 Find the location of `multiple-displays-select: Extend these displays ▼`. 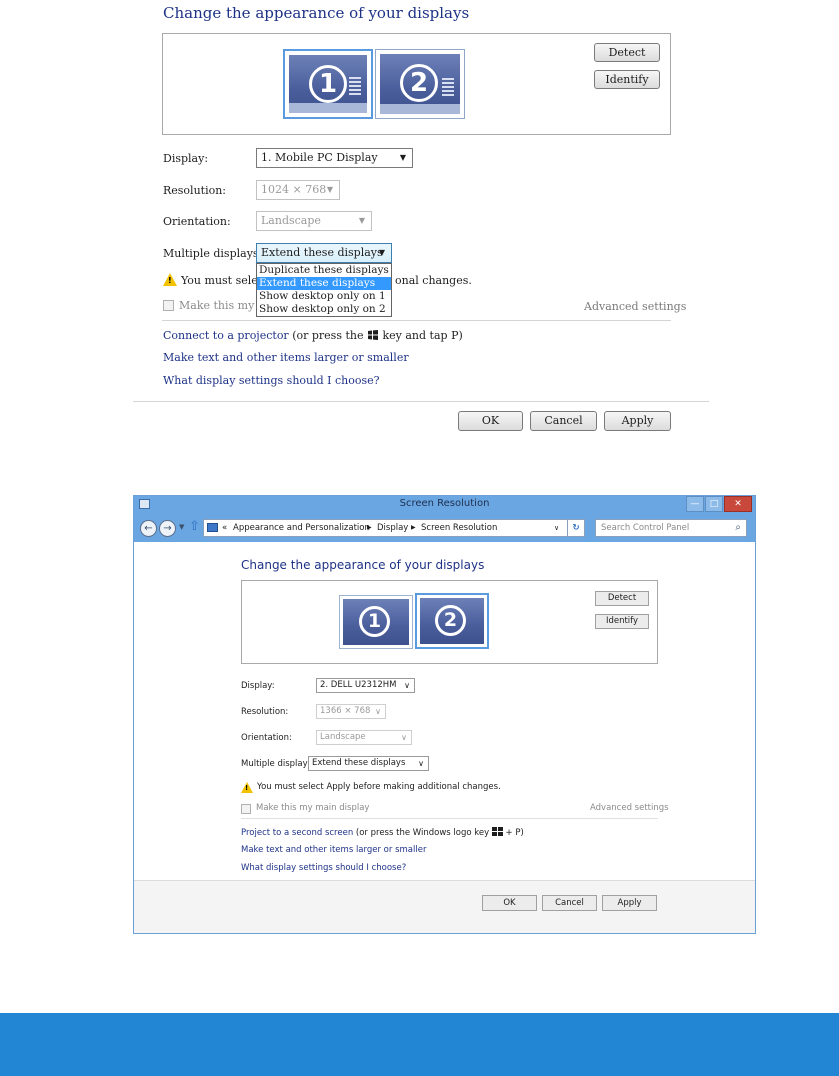

multiple-displays-select: Extend these displays ▼ is located at coordinates (324, 253).